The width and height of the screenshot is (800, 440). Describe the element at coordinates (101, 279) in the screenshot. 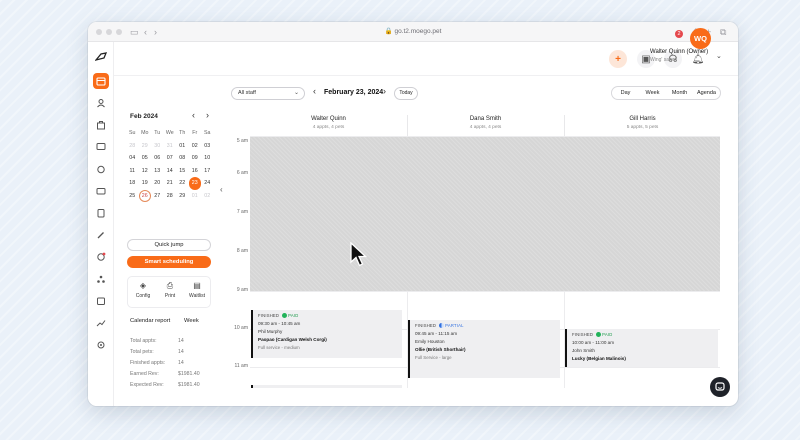

I see `nav-network` at that location.